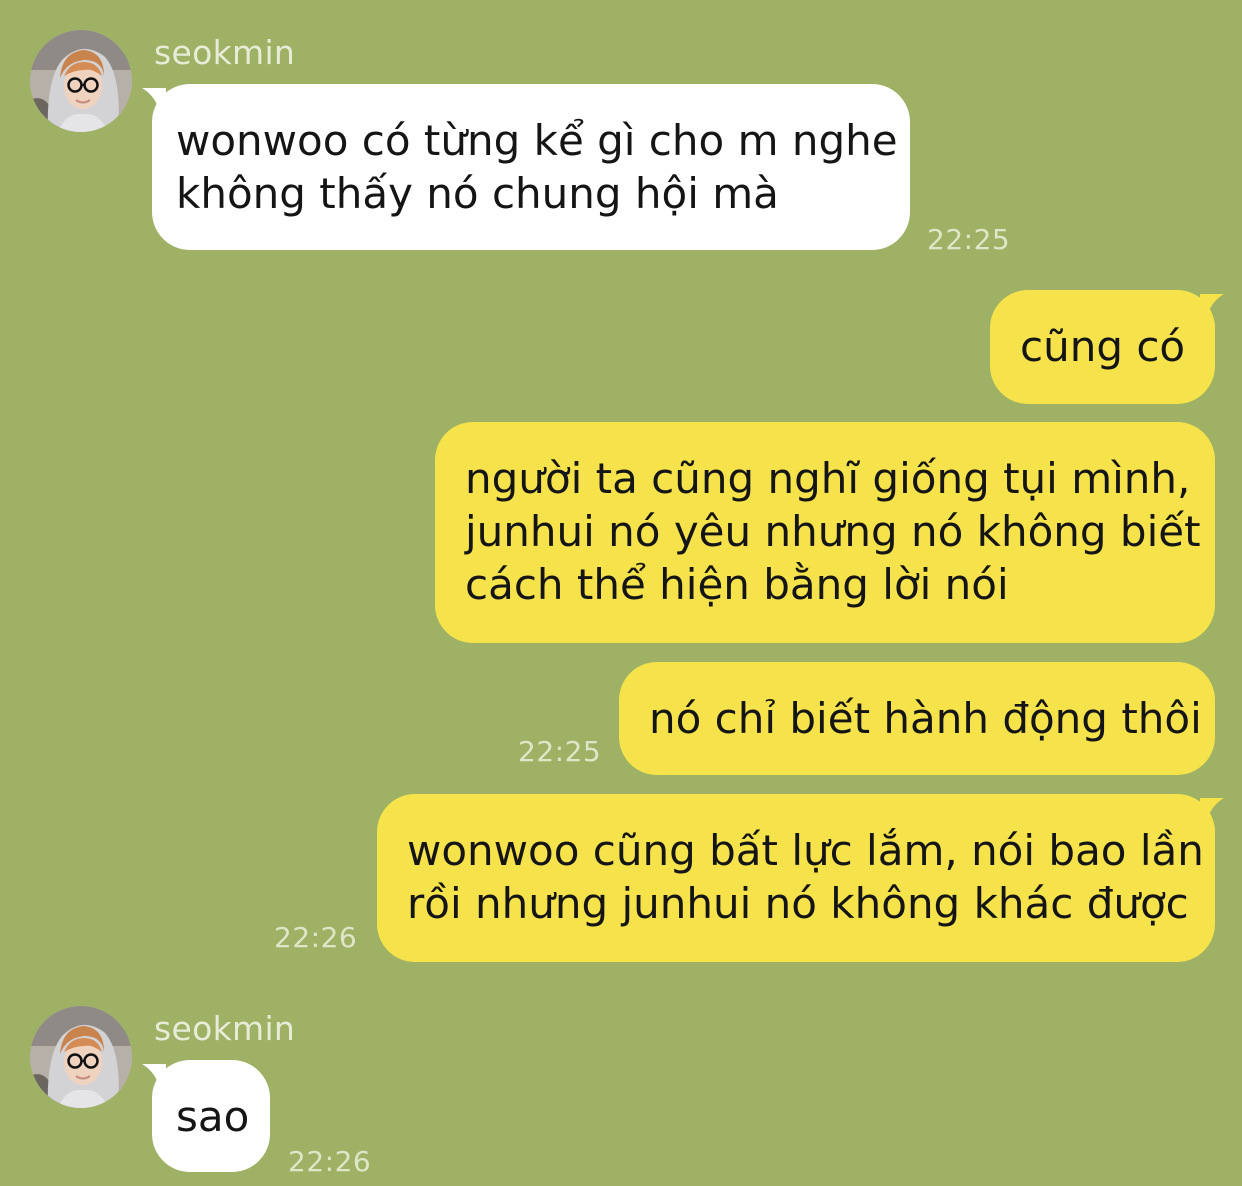  What do you see at coordinates (925, 718) in the screenshot?
I see `message-line: nó chỉ biết hành động thôi` at bounding box center [925, 718].